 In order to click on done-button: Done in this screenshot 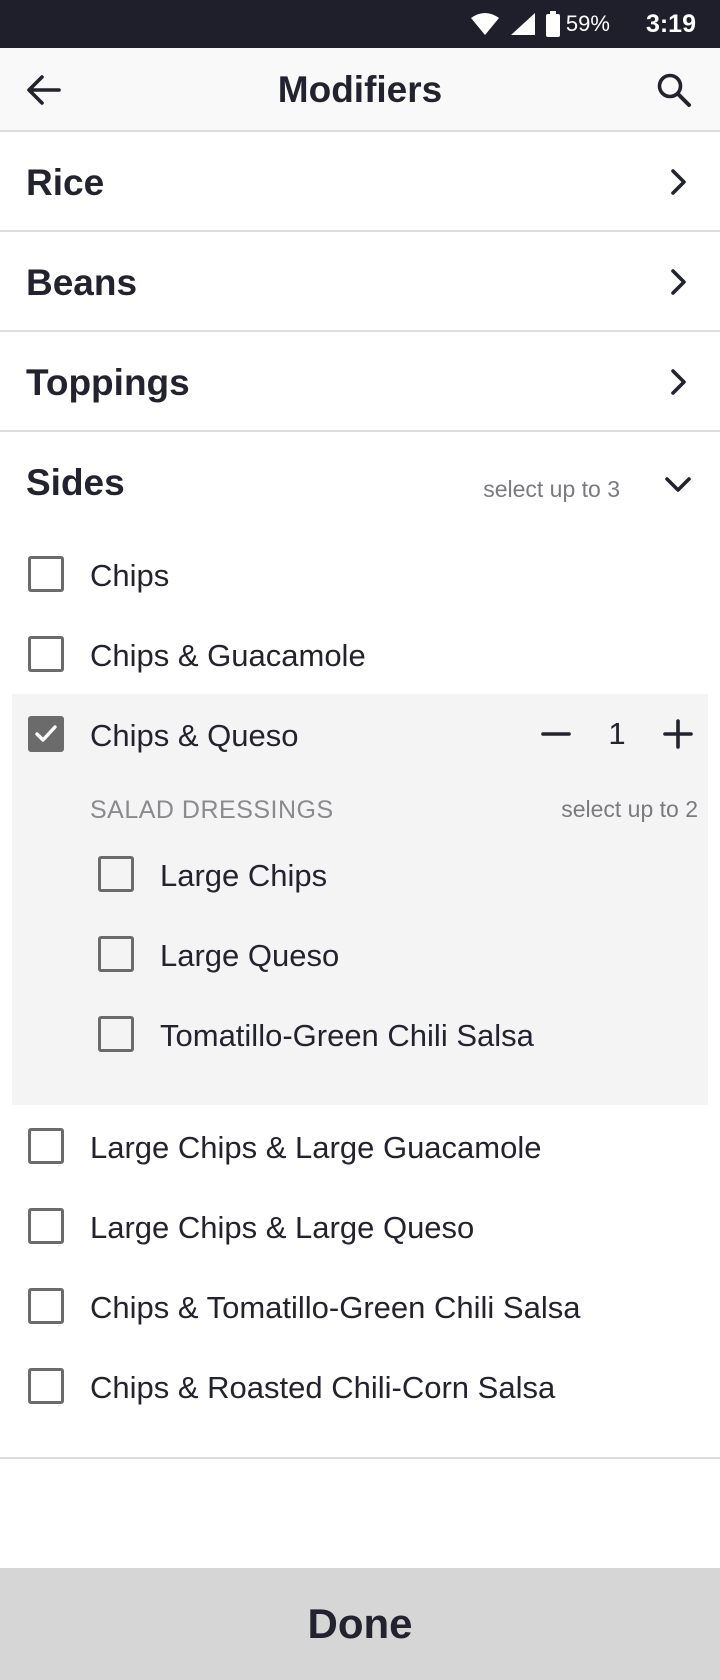, I will do `click(360, 1624)`.